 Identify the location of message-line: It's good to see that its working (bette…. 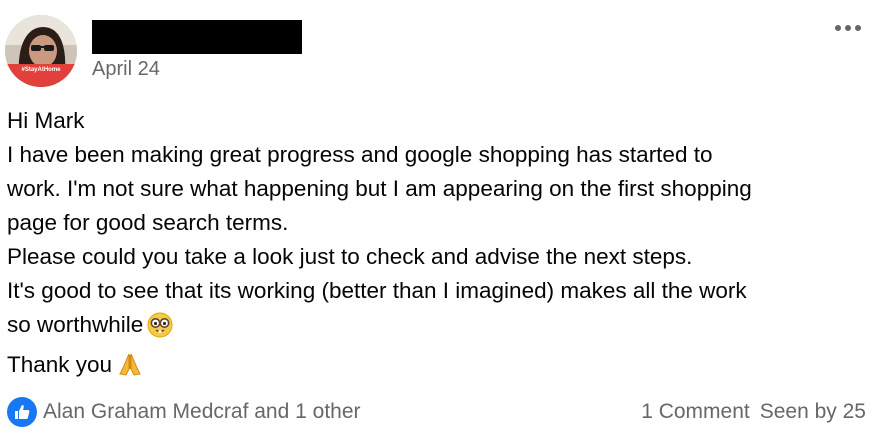
(377, 290).